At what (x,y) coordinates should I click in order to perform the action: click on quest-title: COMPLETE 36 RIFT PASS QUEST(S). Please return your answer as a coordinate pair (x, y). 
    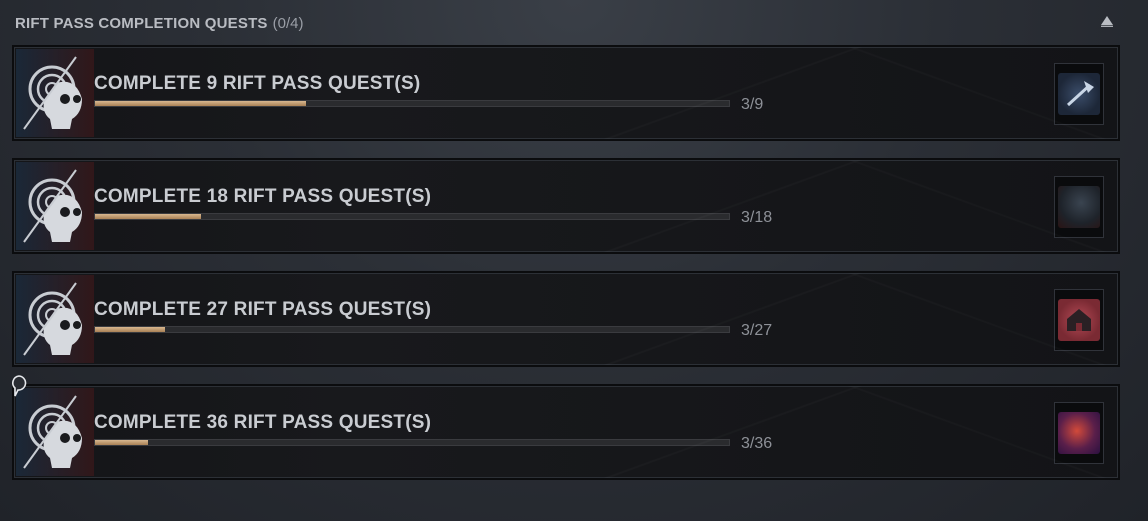
    Looking at the image, I should click on (263, 422).